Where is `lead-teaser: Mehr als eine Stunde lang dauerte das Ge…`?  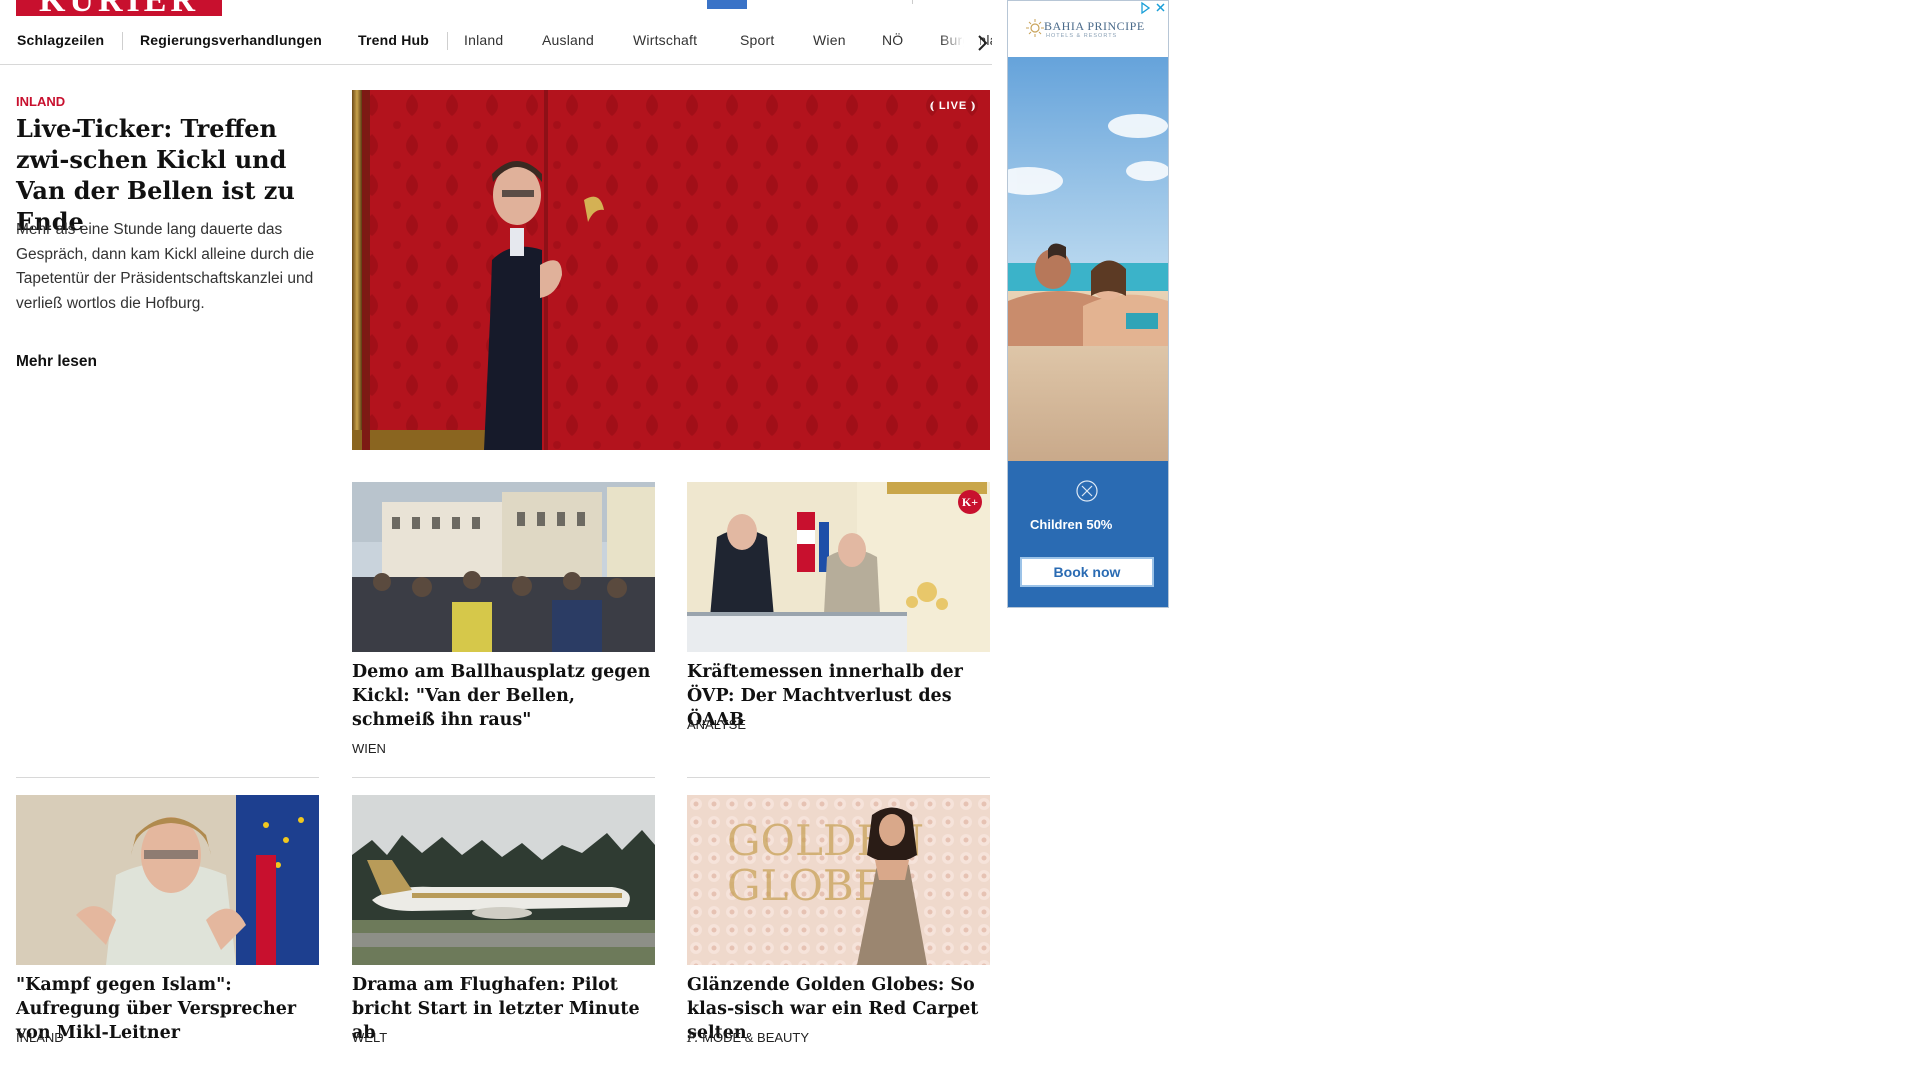 lead-teaser: Mehr als eine Stunde lang dauerte das Ge… is located at coordinates (165, 266).